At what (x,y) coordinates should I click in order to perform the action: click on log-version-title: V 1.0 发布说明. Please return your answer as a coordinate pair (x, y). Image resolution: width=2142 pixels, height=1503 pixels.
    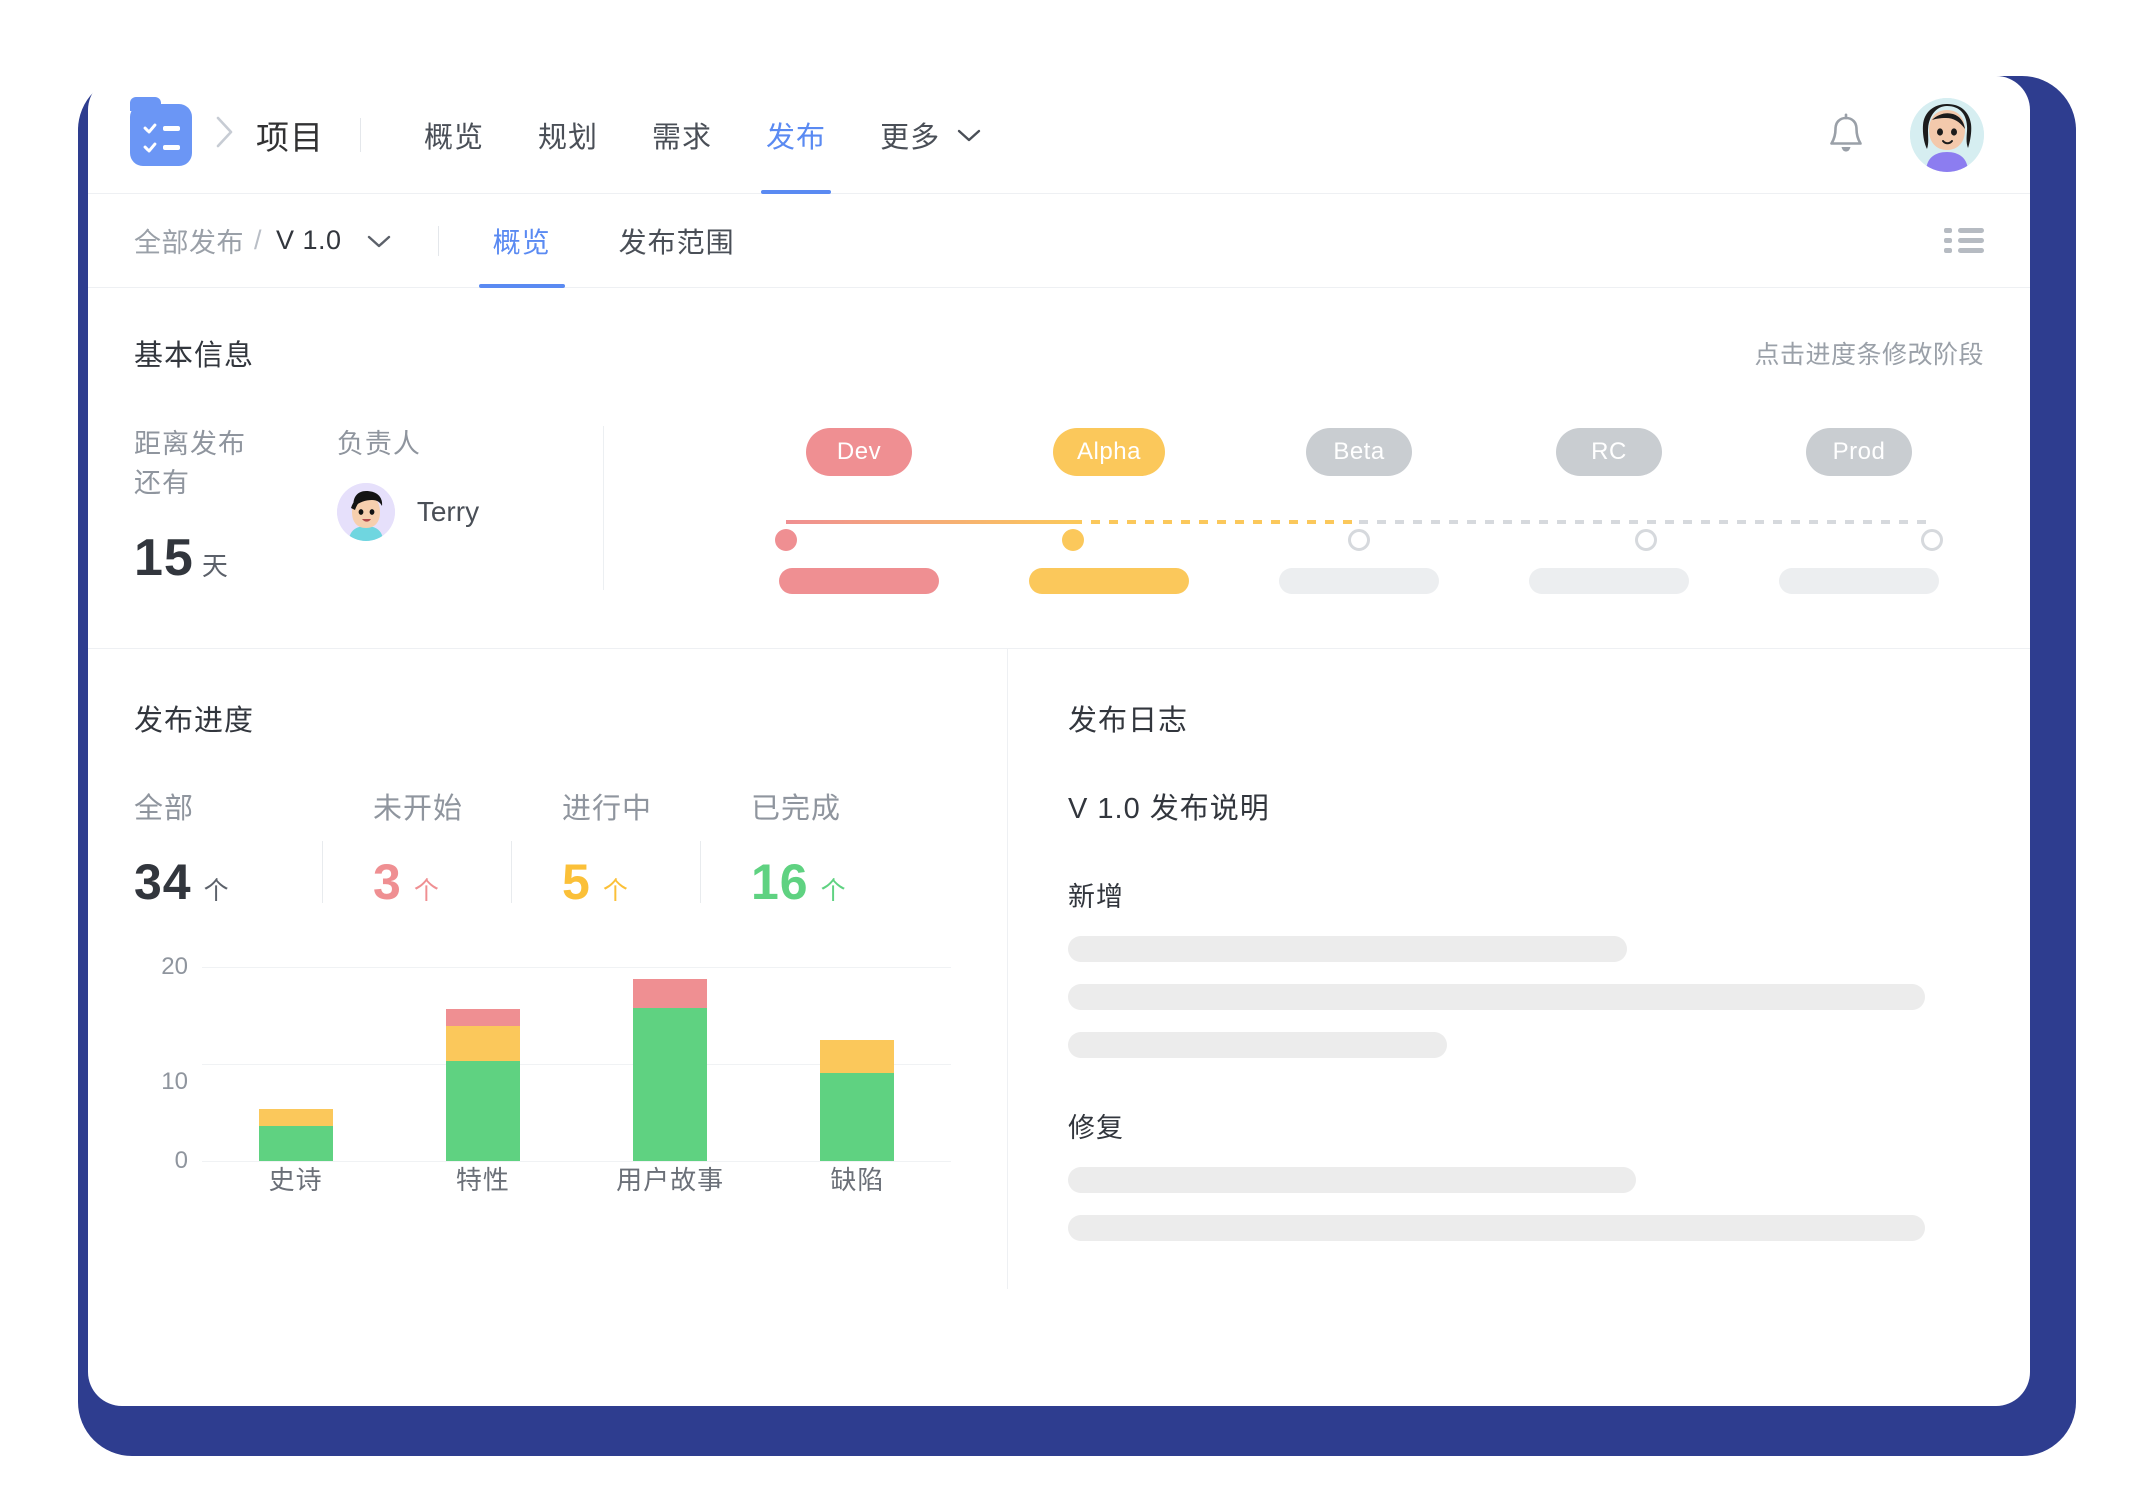
    Looking at the image, I should click on (1169, 809).